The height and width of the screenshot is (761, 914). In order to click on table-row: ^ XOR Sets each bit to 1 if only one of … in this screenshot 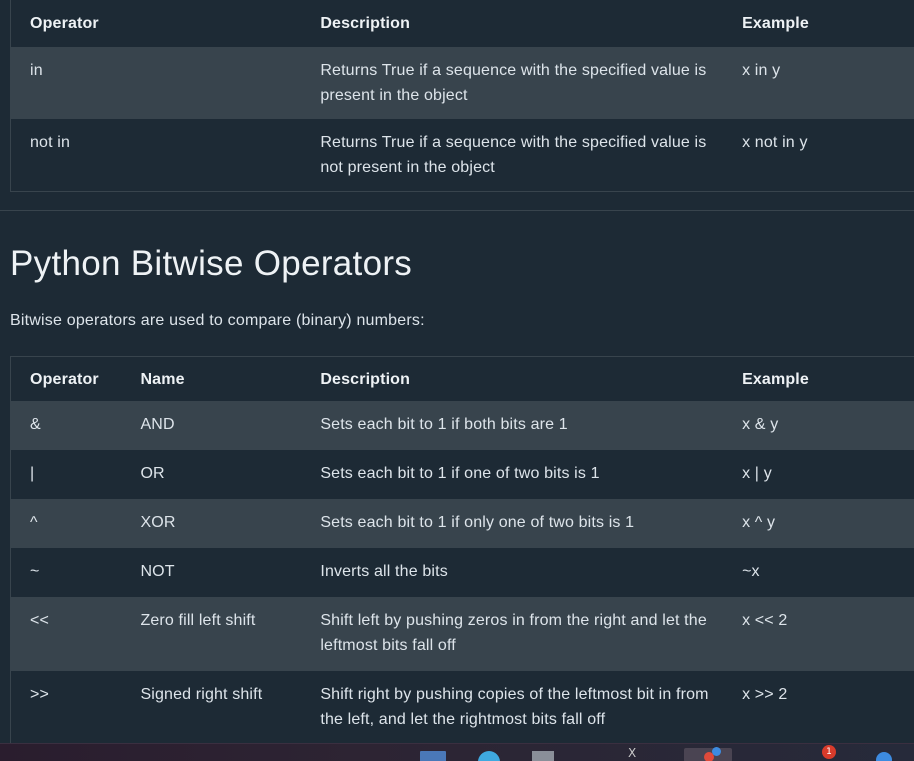, I will do `click(462, 523)`.